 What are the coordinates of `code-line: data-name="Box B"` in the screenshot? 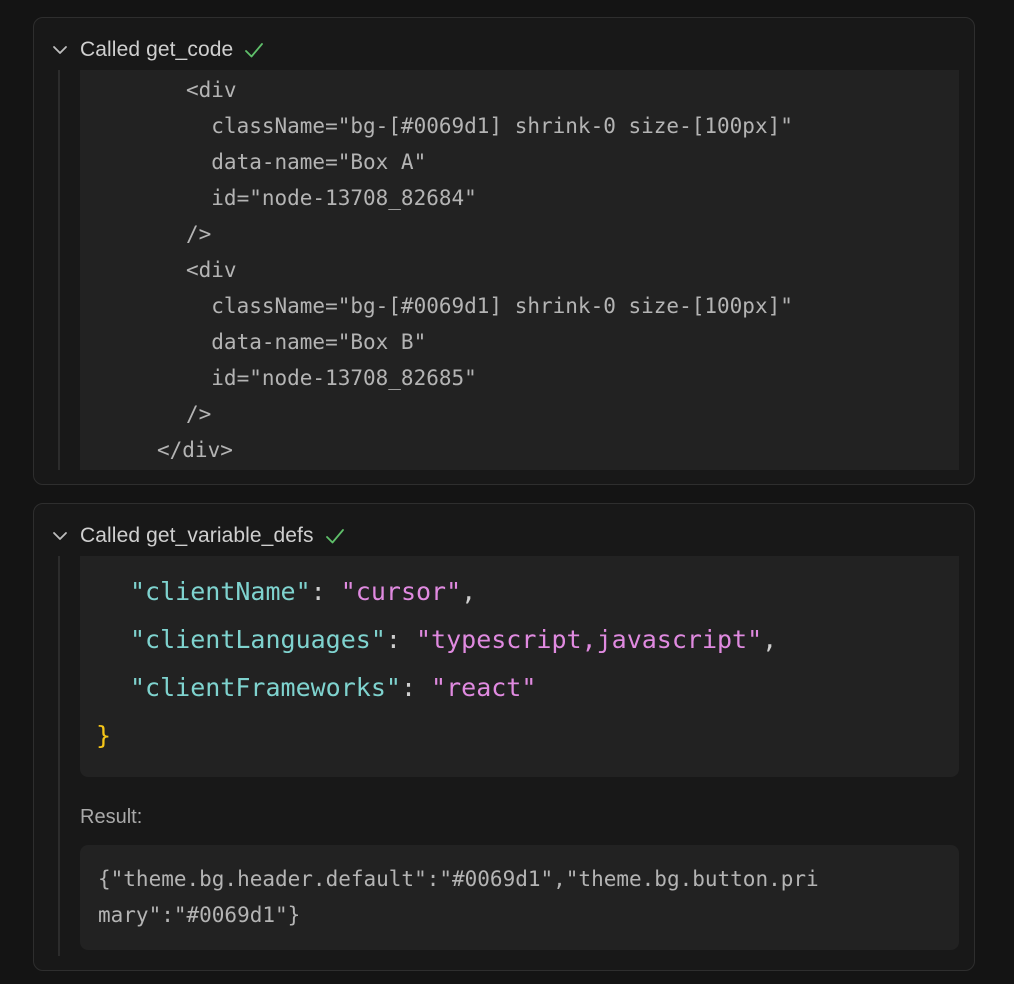 It's located at (306, 342).